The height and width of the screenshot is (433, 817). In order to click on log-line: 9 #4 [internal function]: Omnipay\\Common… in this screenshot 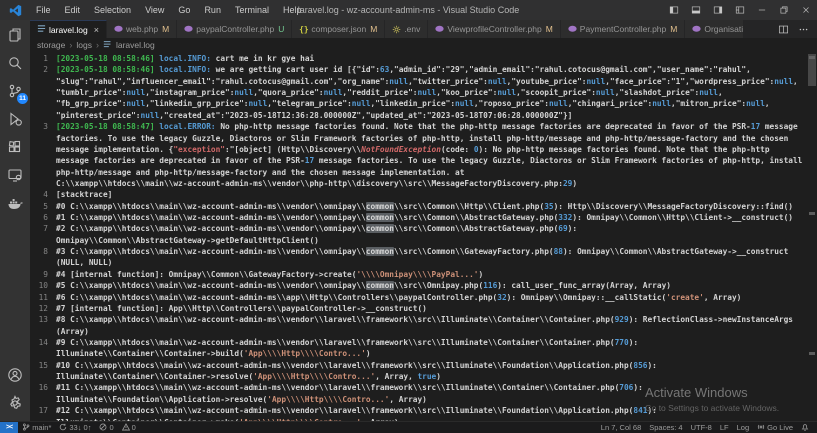, I will do `click(418, 274)`.